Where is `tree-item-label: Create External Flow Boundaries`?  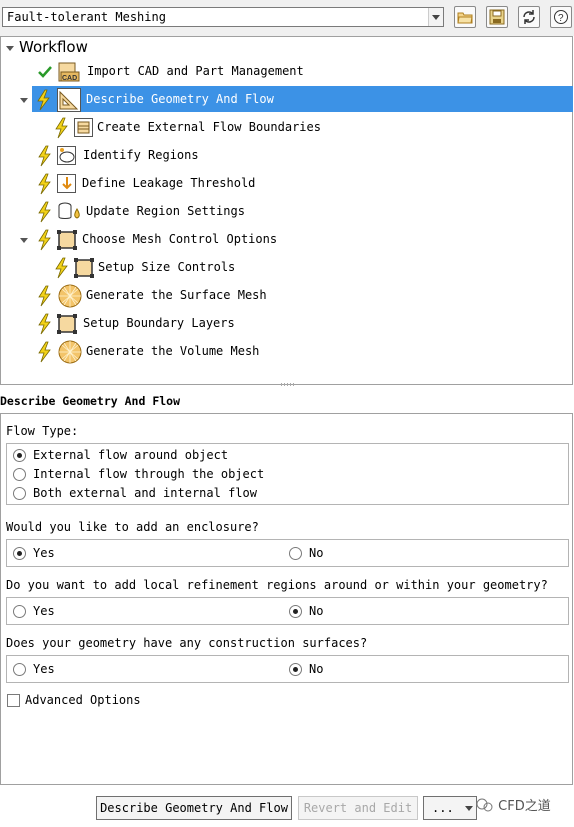 tree-item-label: Create External Flow Boundaries is located at coordinates (209, 127).